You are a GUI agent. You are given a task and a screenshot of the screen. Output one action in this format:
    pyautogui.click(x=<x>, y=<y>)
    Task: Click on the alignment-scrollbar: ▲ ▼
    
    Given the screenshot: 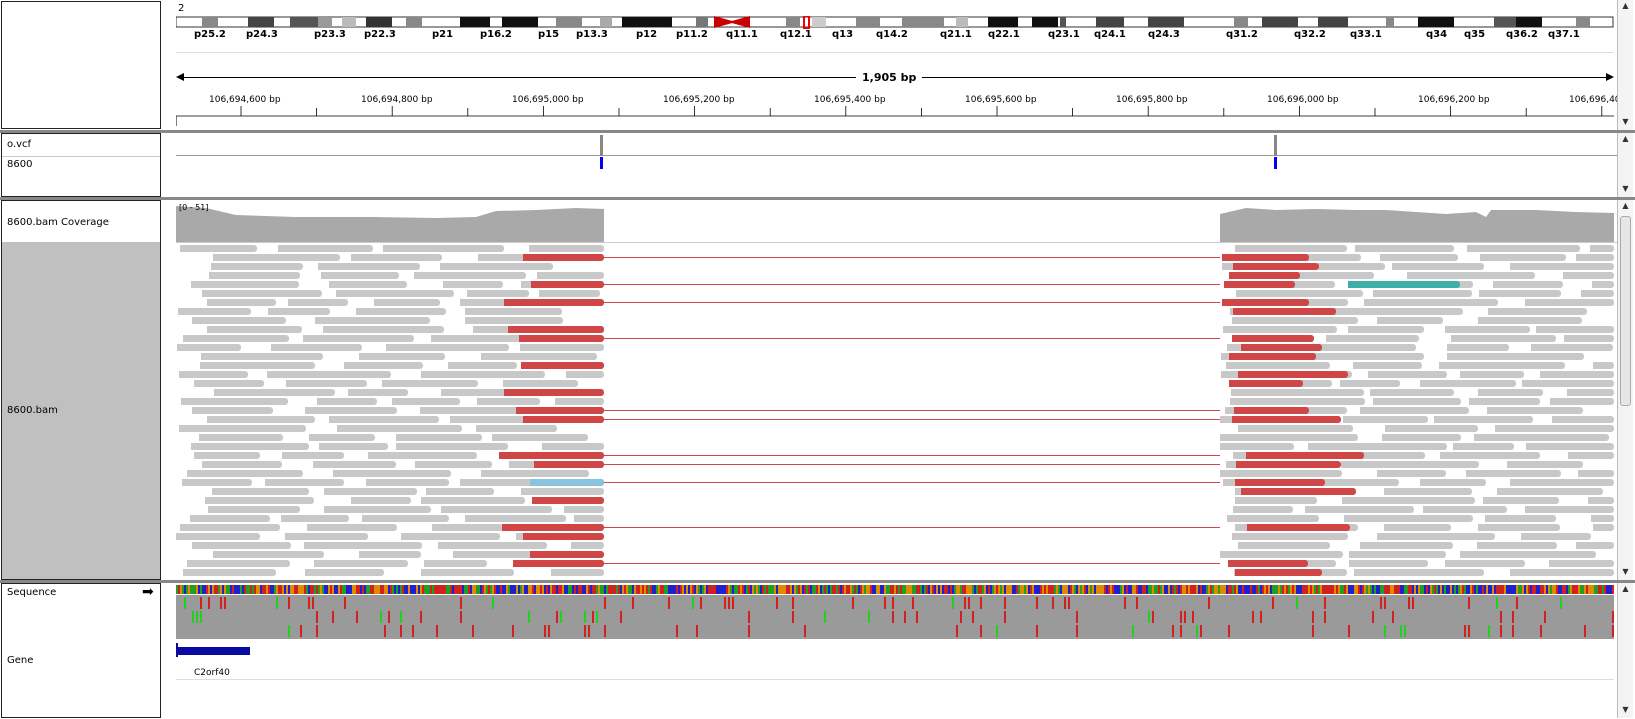 What is the action you would take?
    pyautogui.click(x=1625, y=390)
    